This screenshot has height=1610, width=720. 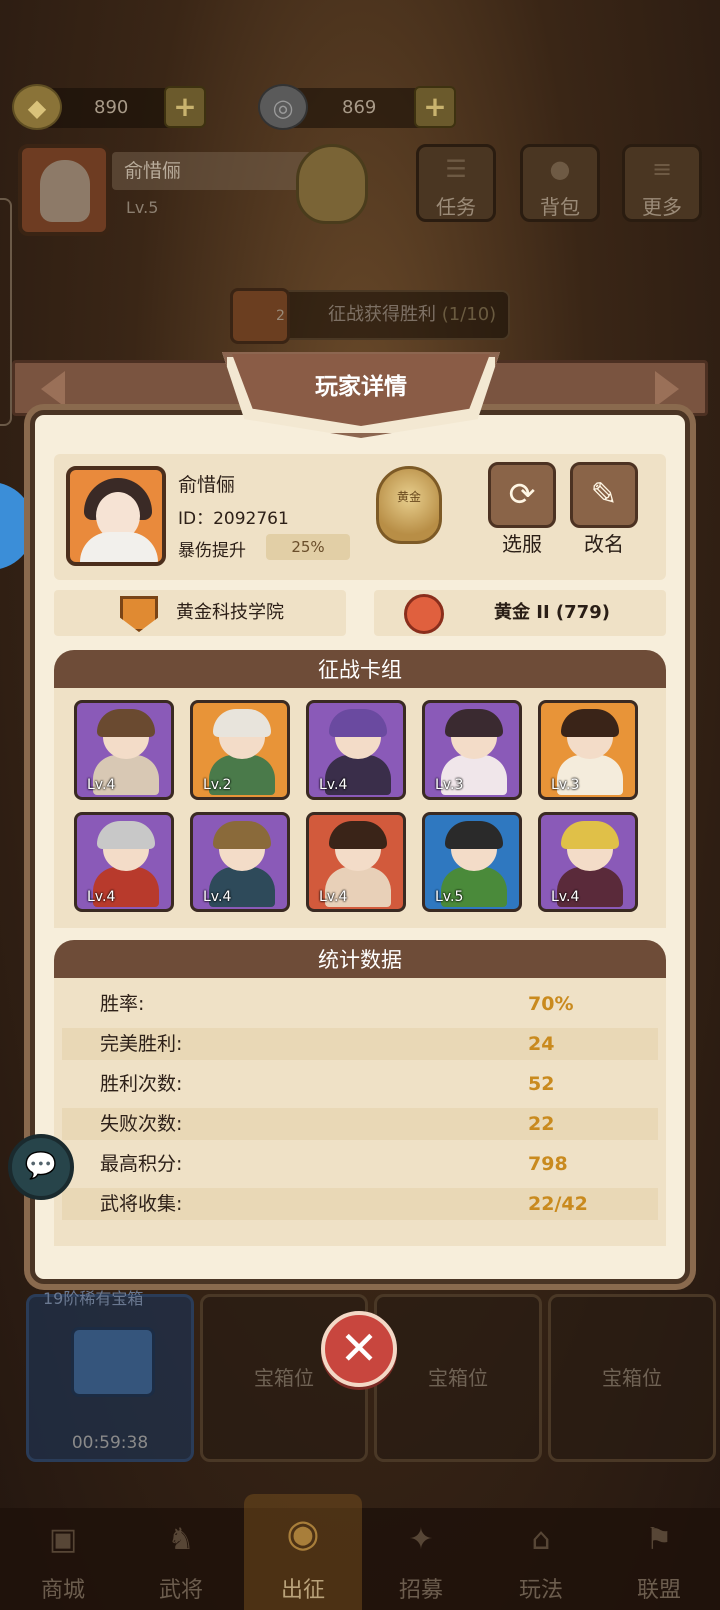 I want to click on quest-label: 征战获得胜利, so click(x=382, y=314).